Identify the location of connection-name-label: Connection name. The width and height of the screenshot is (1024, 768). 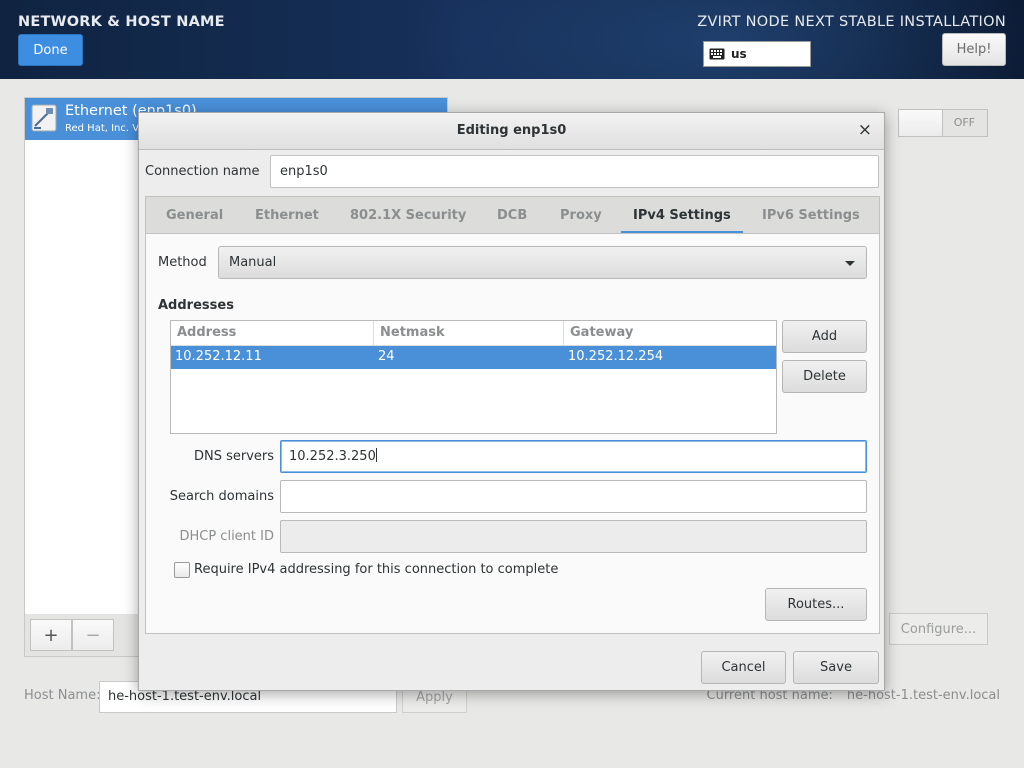
(202, 171).